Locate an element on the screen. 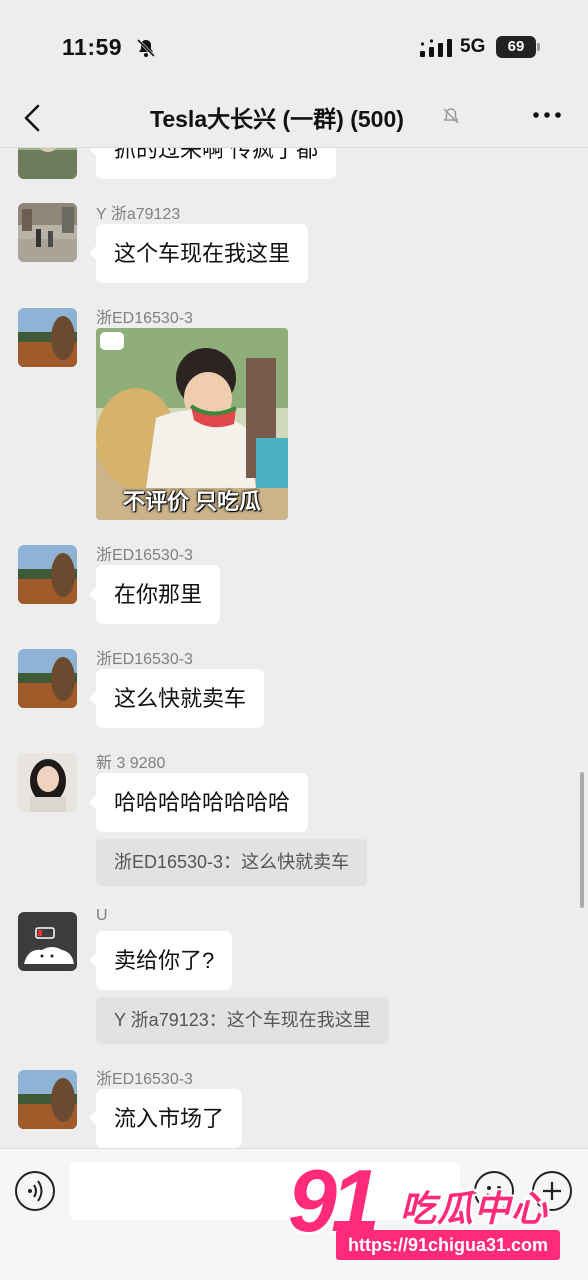 The image size is (588, 1280). more-options-icon is located at coordinates (547, 115).